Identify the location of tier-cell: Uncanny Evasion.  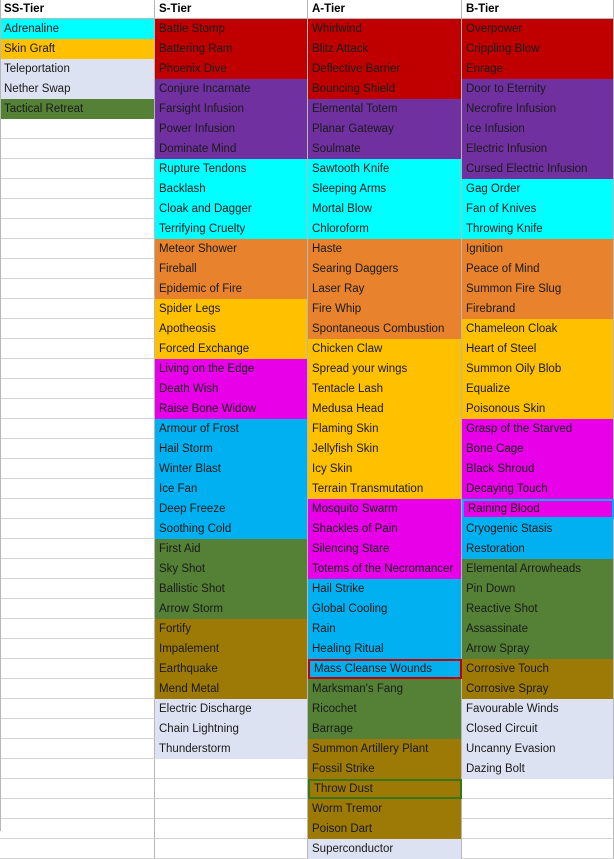
(538, 749).